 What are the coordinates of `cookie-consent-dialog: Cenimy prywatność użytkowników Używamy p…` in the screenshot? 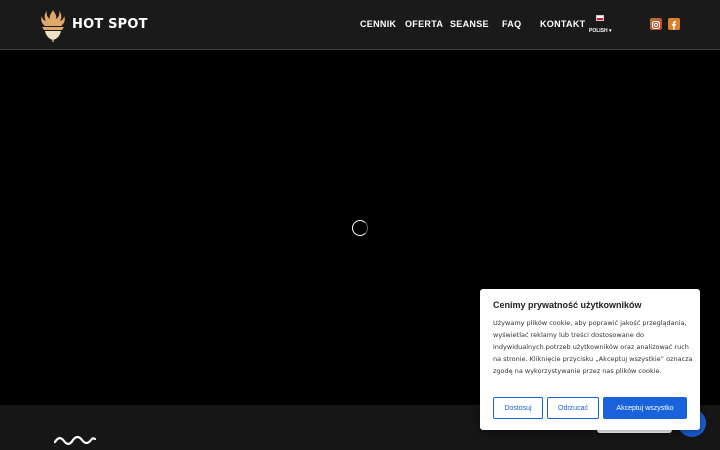 It's located at (590, 359).